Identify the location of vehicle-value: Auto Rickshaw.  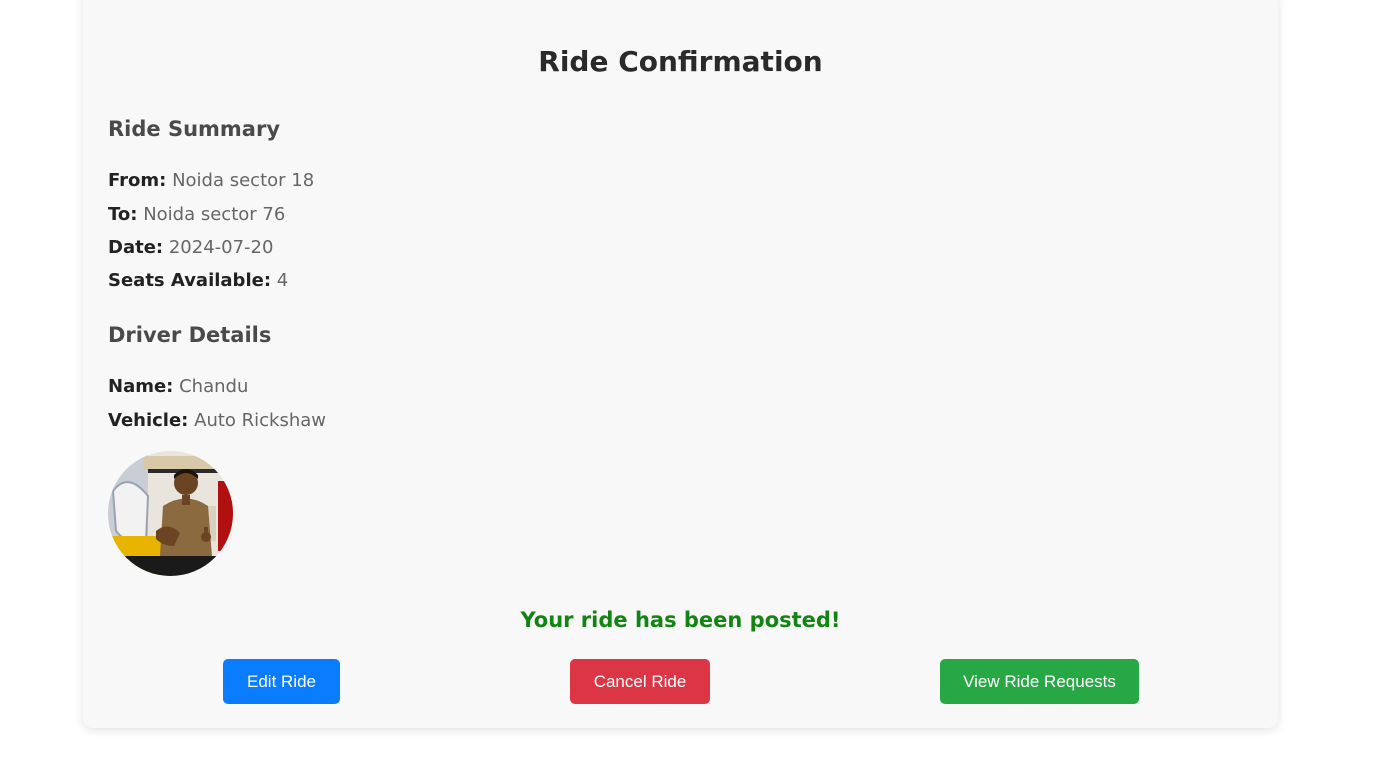
(260, 420).